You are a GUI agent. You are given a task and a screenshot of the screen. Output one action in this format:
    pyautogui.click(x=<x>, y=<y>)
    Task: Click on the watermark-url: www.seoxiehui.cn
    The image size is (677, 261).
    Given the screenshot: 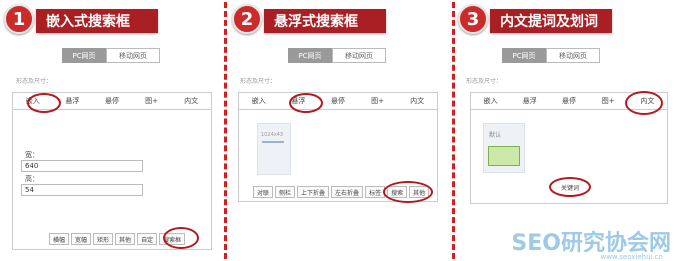 What is the action you would take?
    pyautogui.click(x=631, y=257)
    